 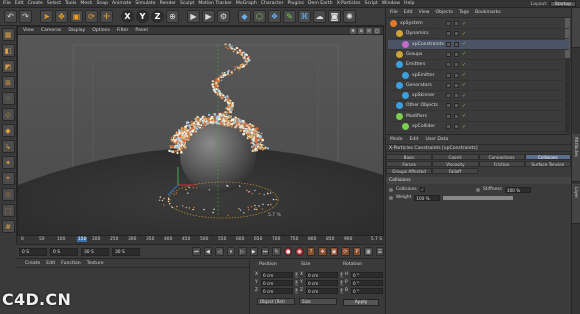 What do you see at coordinates (8, 162) in the screenshot?
I see `tweak-mode-icon: ✦` at bounding box center [8, 162].